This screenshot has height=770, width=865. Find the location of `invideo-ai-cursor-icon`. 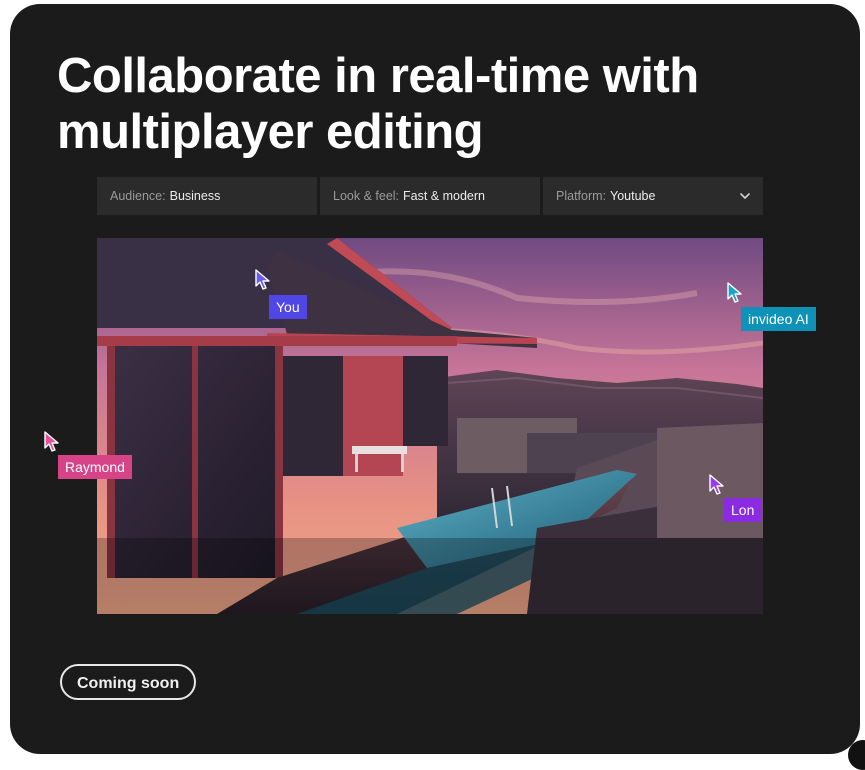

invideo-ai-cursor-icon is located at coordinates (734, 292).